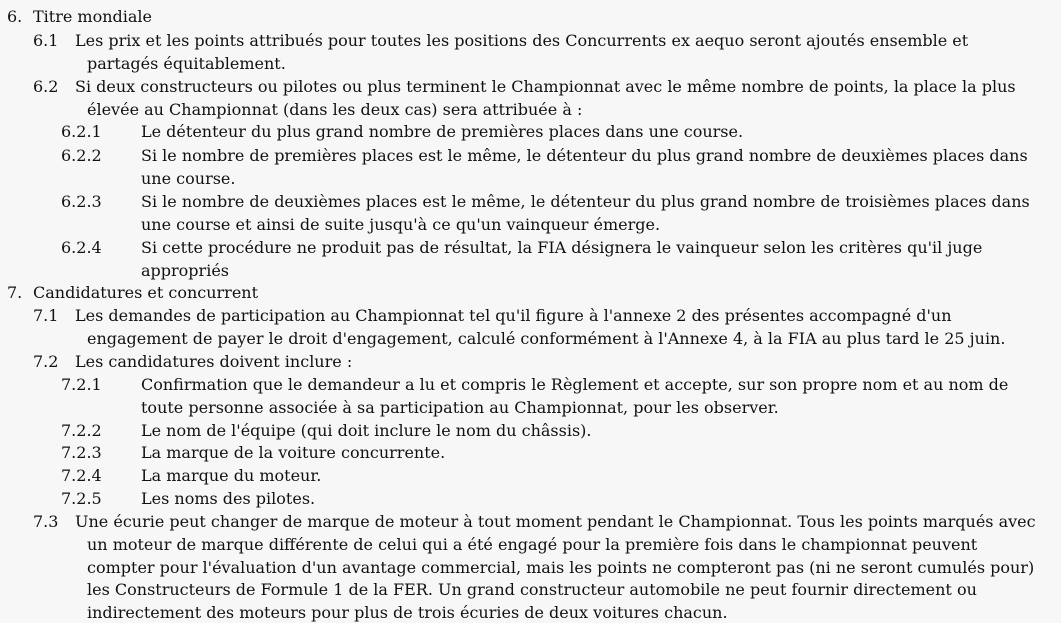  Describe the element at coordinates (146, 292) in the screenshot. I see `section-7-title: Candidatures et concurrent` at that location.